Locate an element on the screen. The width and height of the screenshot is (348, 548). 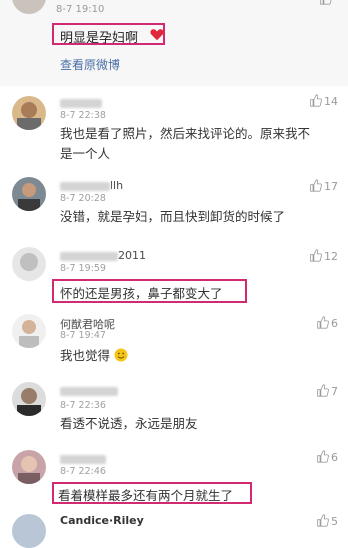
comment-text: 我也是看了照片，然后来找评论的。原来我不 是一个人 is located at coordinates (185, 143).